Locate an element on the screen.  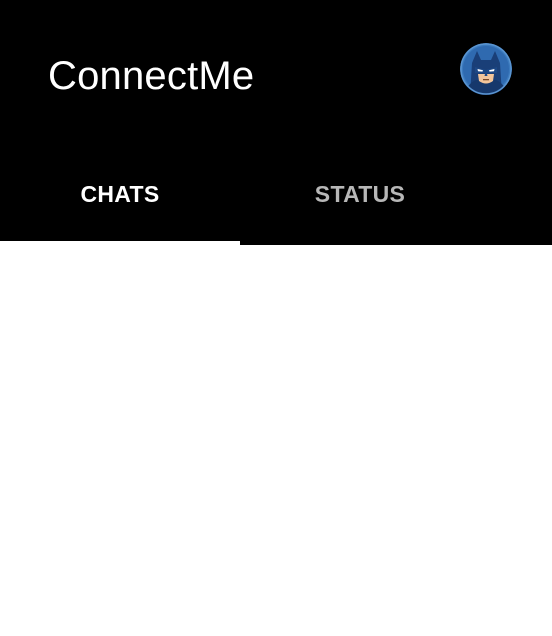
batman-avatar-icon is located at coordinates (486, 69).